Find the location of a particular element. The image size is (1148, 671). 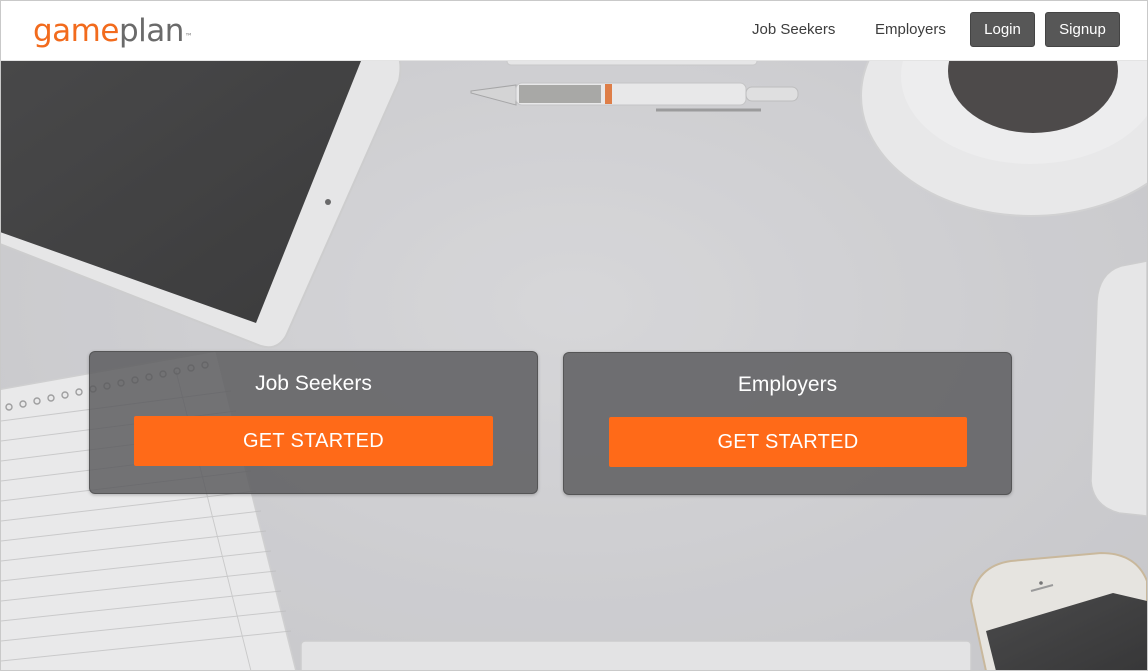

employers-card: Employers GET STARTED is located at coordinates (787, 423).